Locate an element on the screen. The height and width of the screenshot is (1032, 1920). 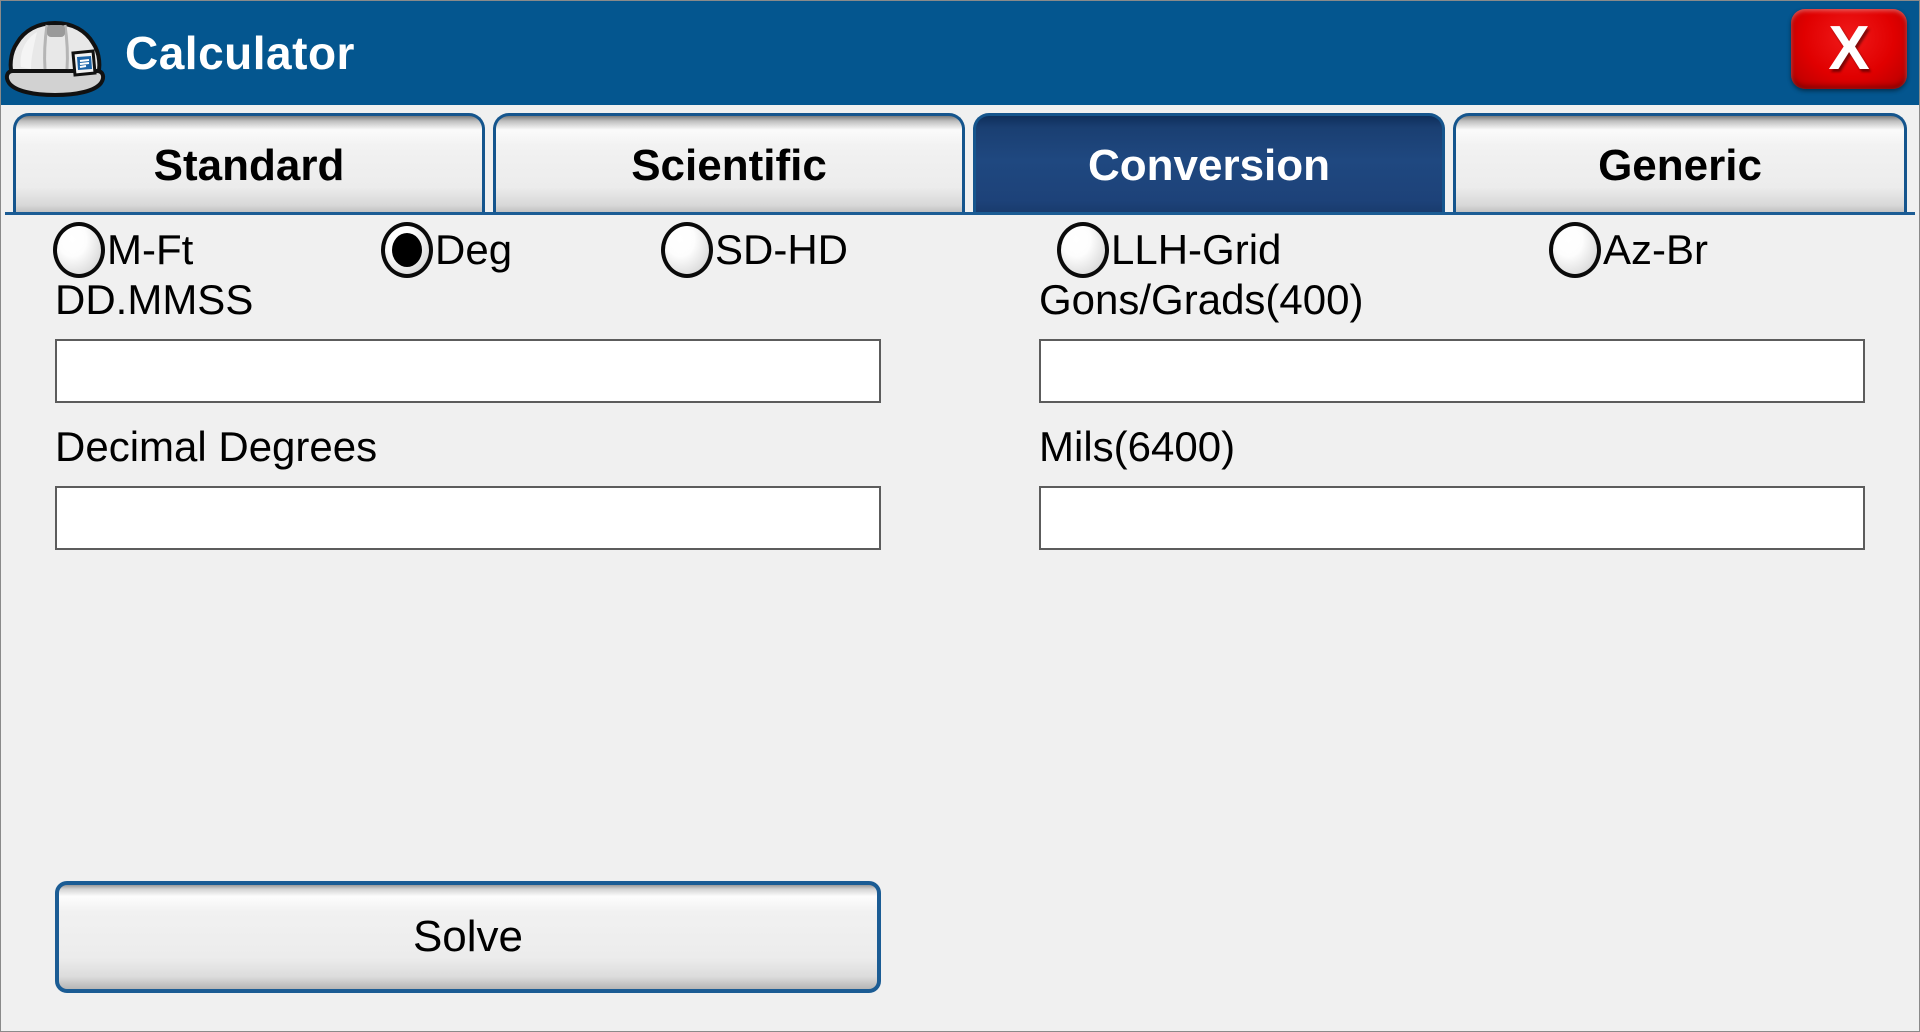
radio-m-ft: M-Ft is located at coordinates (123, 250).